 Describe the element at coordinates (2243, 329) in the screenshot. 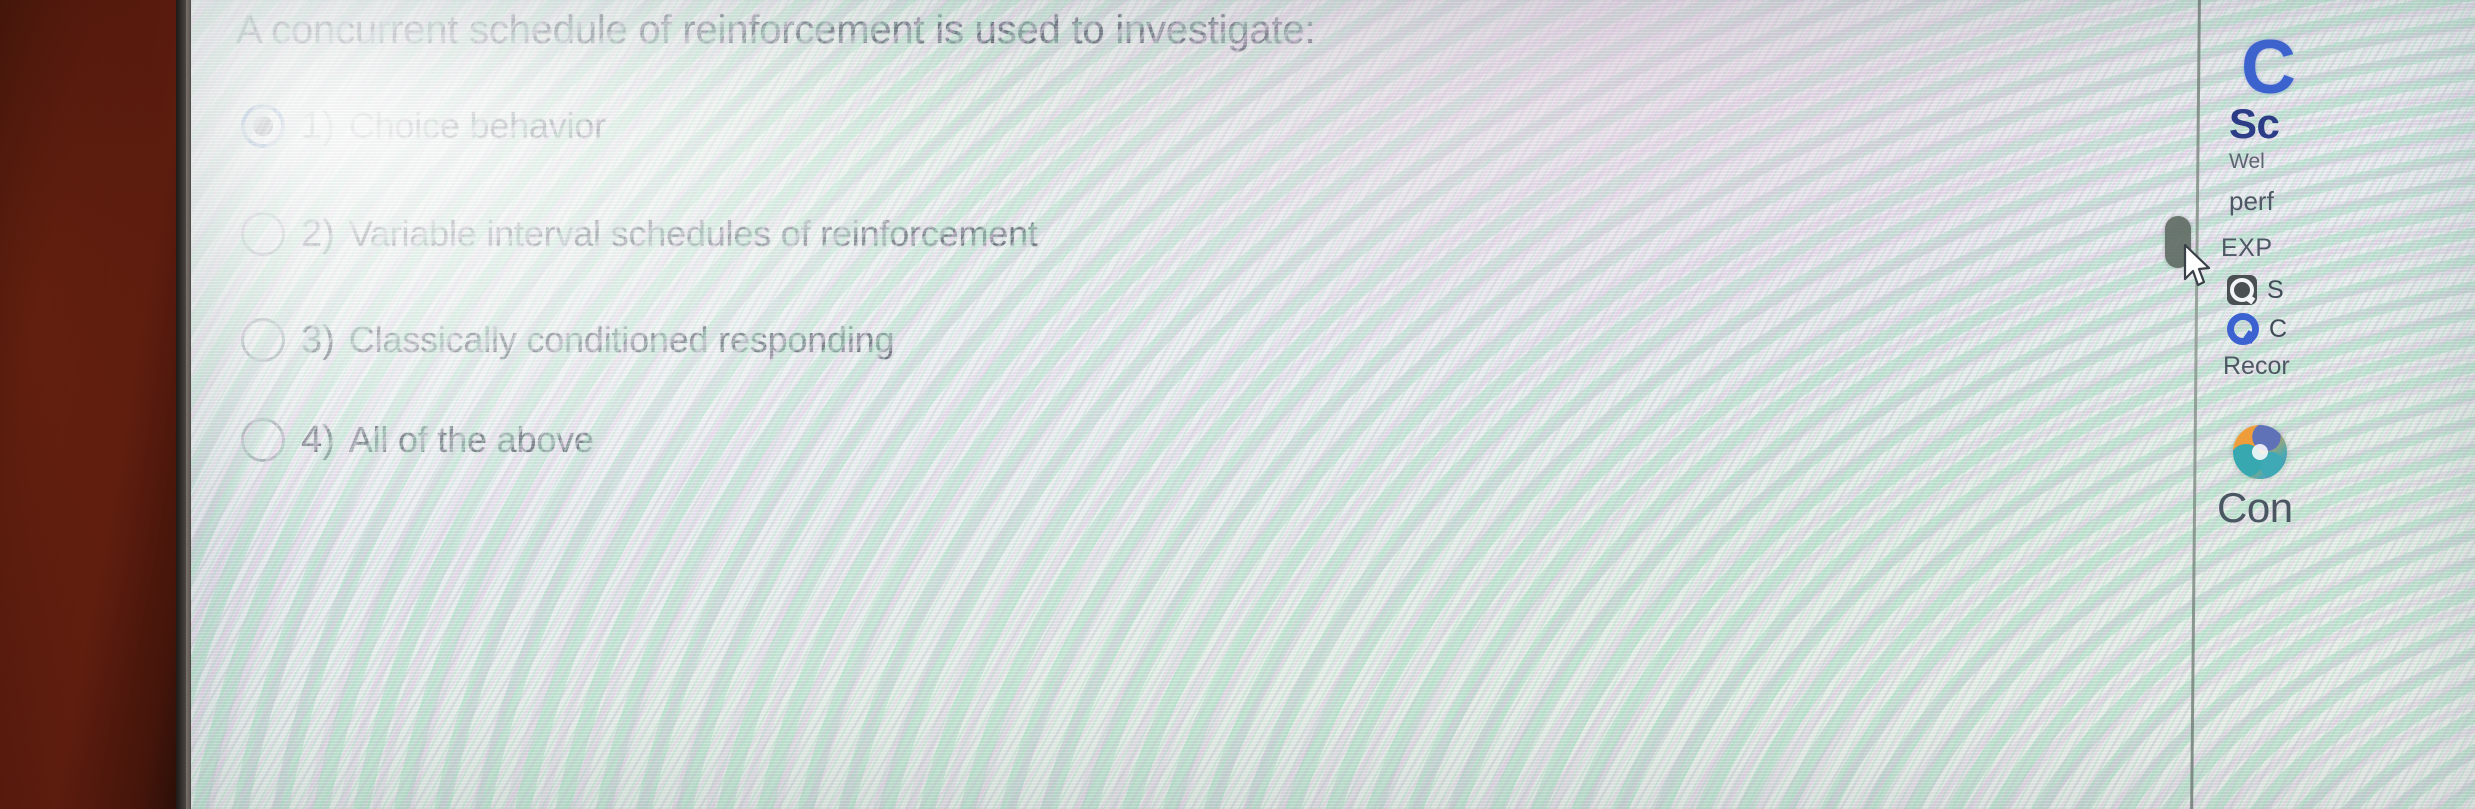

I see `quizlet-blue-icon` at that location.